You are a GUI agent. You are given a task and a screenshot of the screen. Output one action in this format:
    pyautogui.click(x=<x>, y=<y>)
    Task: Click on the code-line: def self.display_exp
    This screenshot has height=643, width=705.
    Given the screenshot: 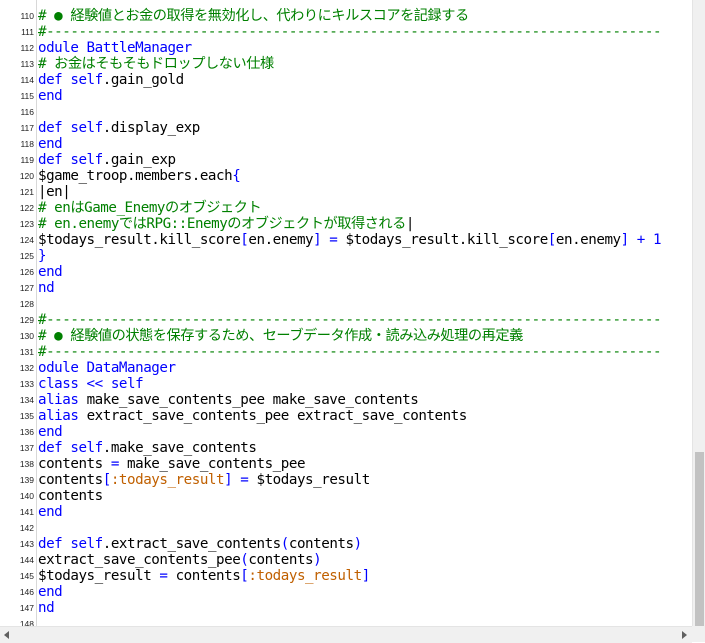 What is the action you would take?
    pyautogui.click(x=119, y=128)
    